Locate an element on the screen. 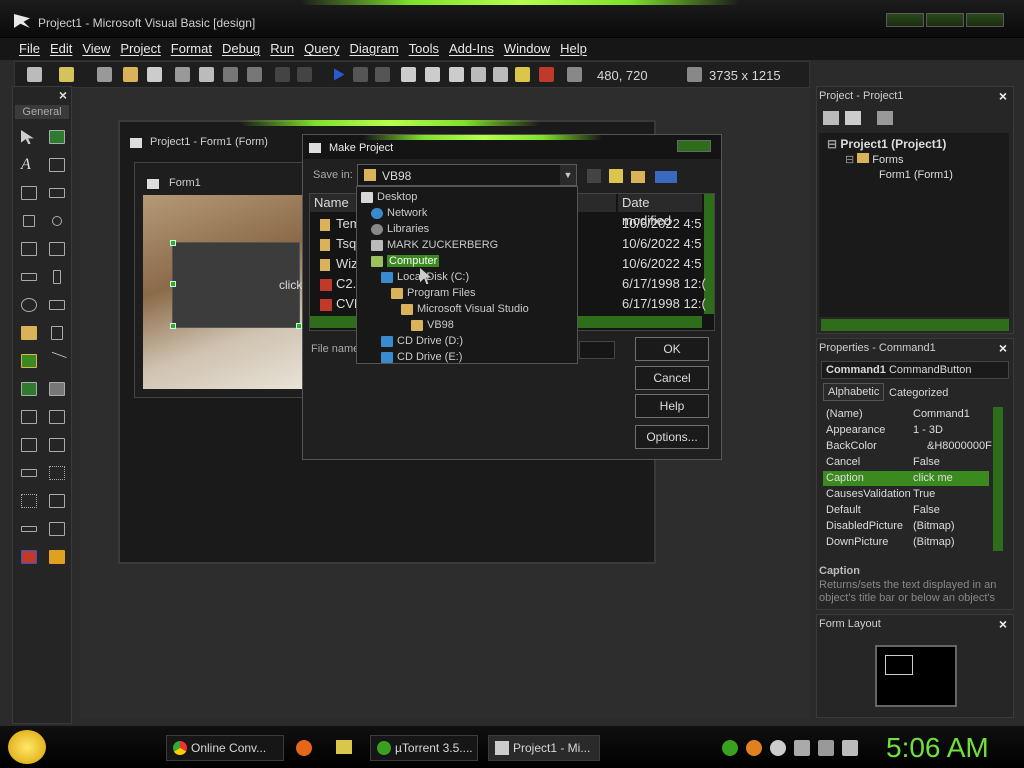 The image size is (1024, 768). cut-icon is located at coordinates (182, 74).